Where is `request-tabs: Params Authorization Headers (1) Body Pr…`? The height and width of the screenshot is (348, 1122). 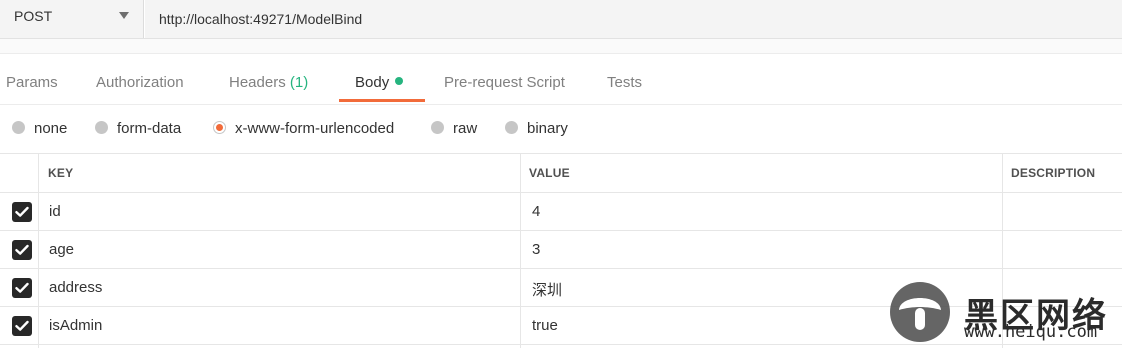
request-tabs: Params Authorization Headers (1) Body Pr… is located at coordinates (561, 79).